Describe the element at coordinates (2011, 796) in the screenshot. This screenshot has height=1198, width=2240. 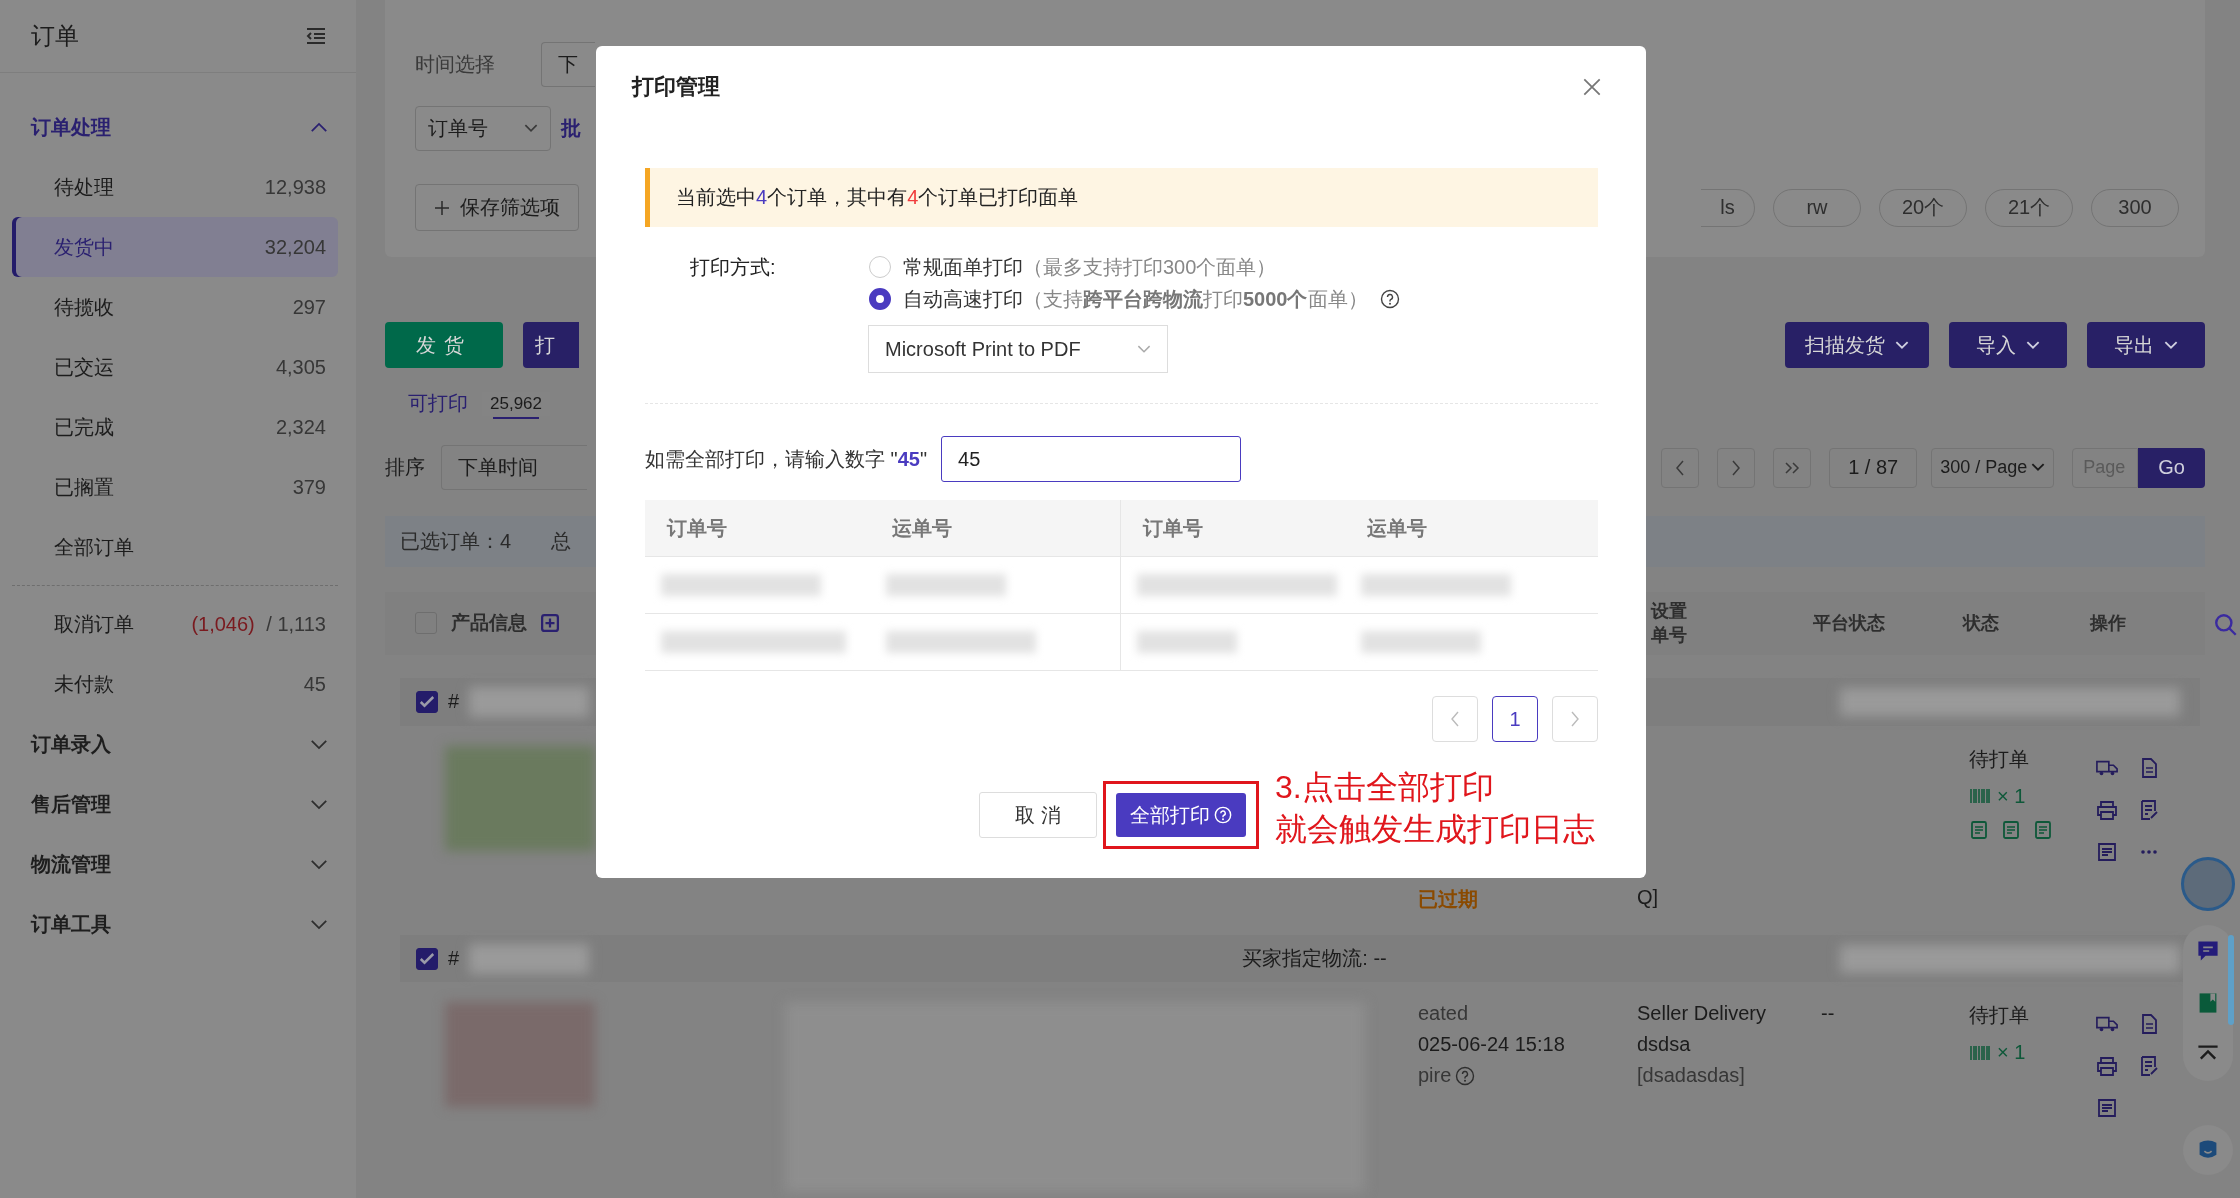
I see `quantity: × 1` at that location.